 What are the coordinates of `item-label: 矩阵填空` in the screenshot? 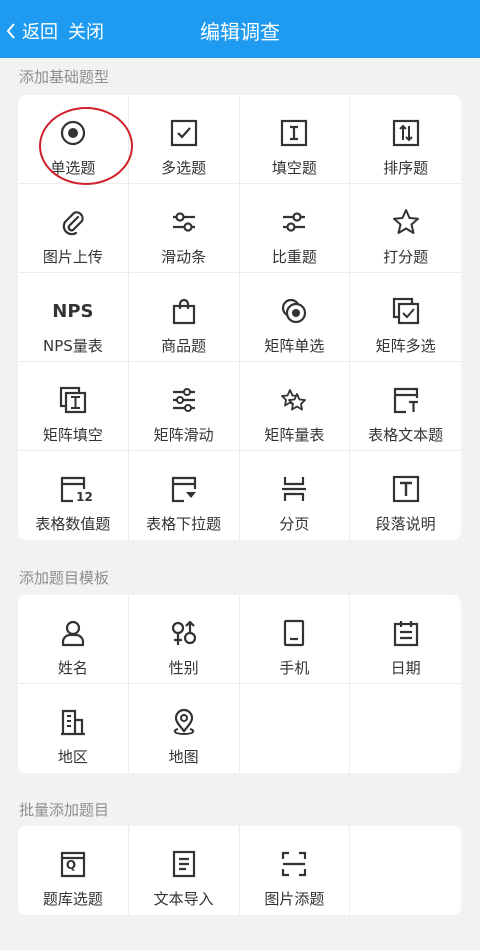 It's located at (72, 435).